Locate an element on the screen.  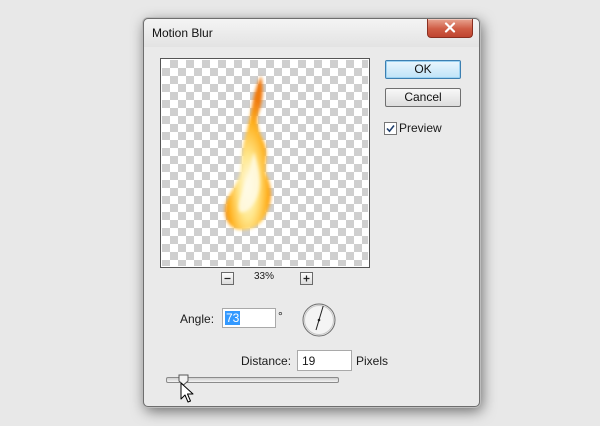
preview-checkbox is located at coordinates (390, 128).